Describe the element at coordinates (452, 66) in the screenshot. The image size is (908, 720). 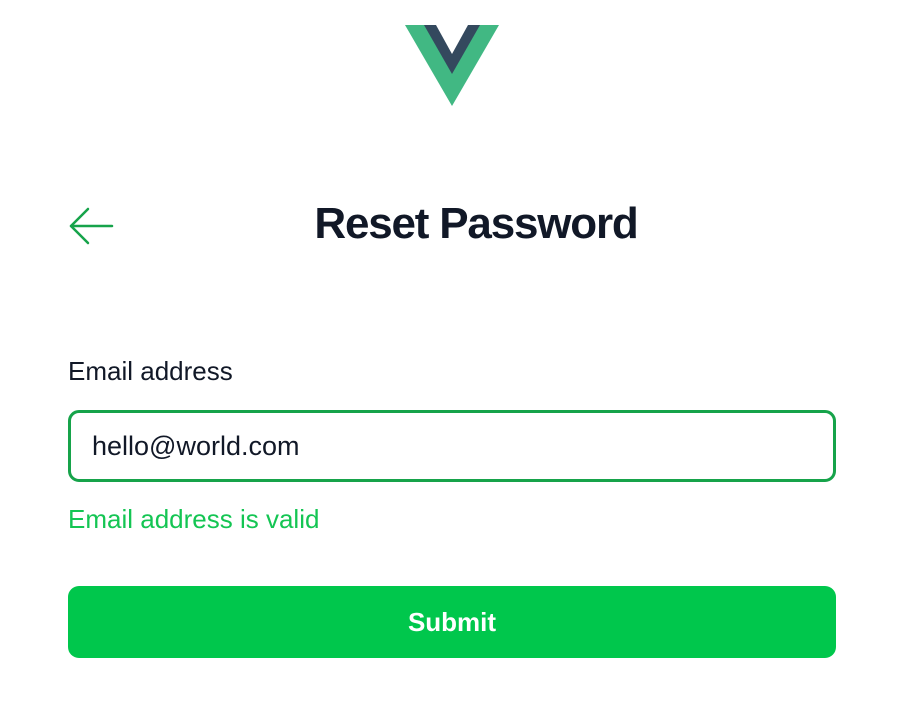
I see `vue-logo-icon` at that location.